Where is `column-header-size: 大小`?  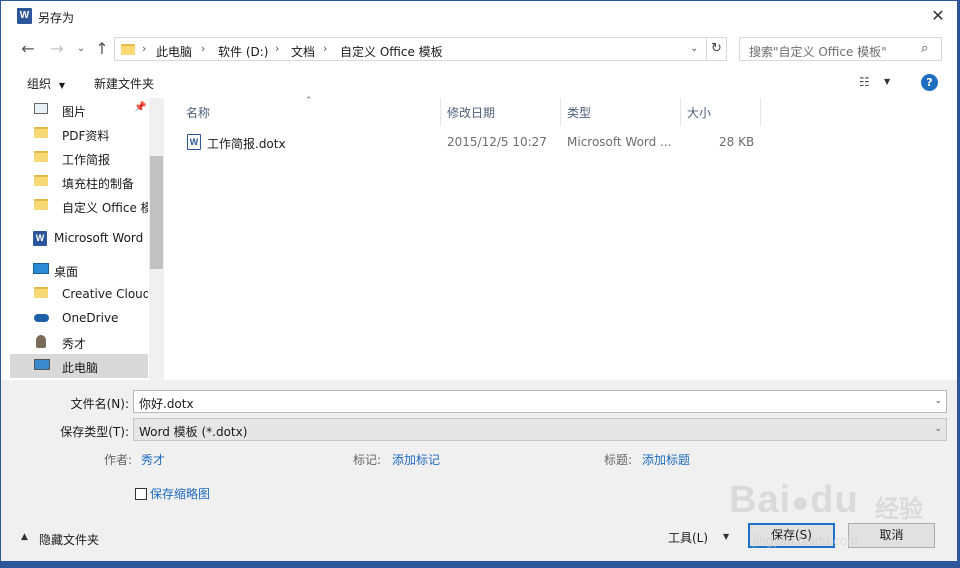 column-header-size: 大小 is located at coordinates (699, 112).